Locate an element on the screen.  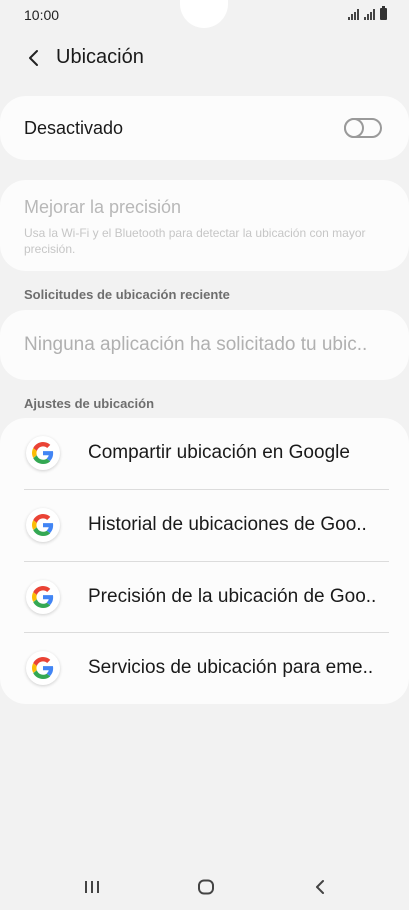
location-toggle-label: Desactivado is located at coordinates (74, 128).